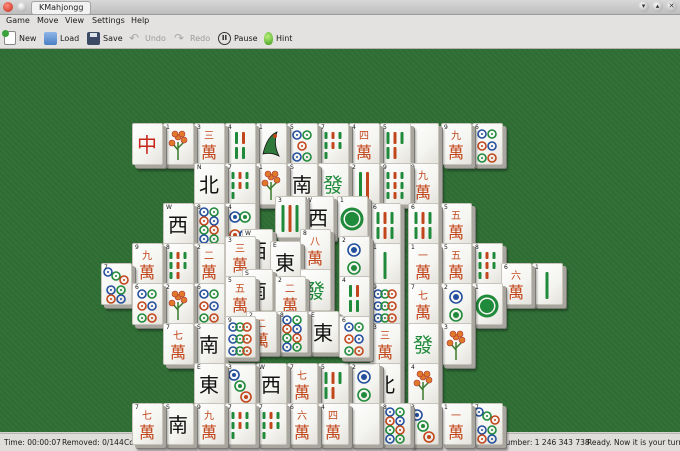 The image size is (680, 451). Describe the element at coordinates (74, 20) in the screenshot. I see `menu-view: View` at that location.